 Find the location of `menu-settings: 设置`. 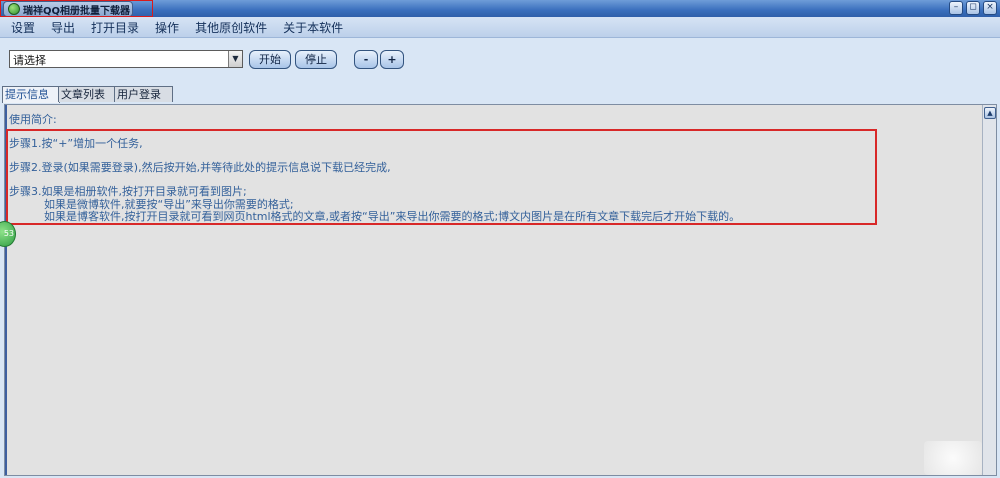

menu-settings: 设置 is located at coordinates (21, 27).